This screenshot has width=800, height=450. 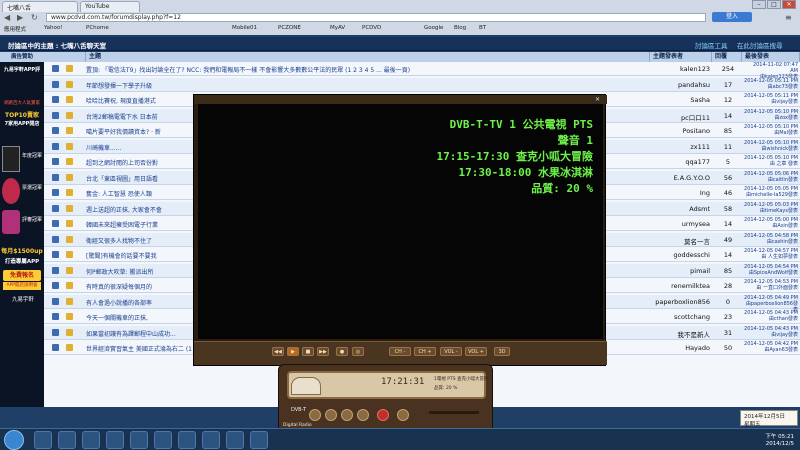 What do you see at coordinates (139, 440) in the screenshot?
I see `taskbar-torrent-icon` at bounding box center [139, 440].